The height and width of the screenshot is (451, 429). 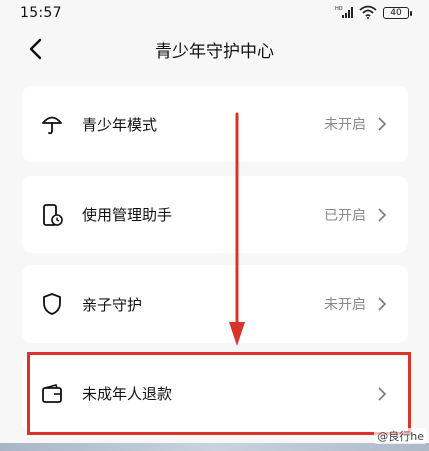 What do you see at coordinates (215, 393) in the screenshot?
I see `menu-item-minor-refund: 未成年人退款` at bounding box center [215, 393].